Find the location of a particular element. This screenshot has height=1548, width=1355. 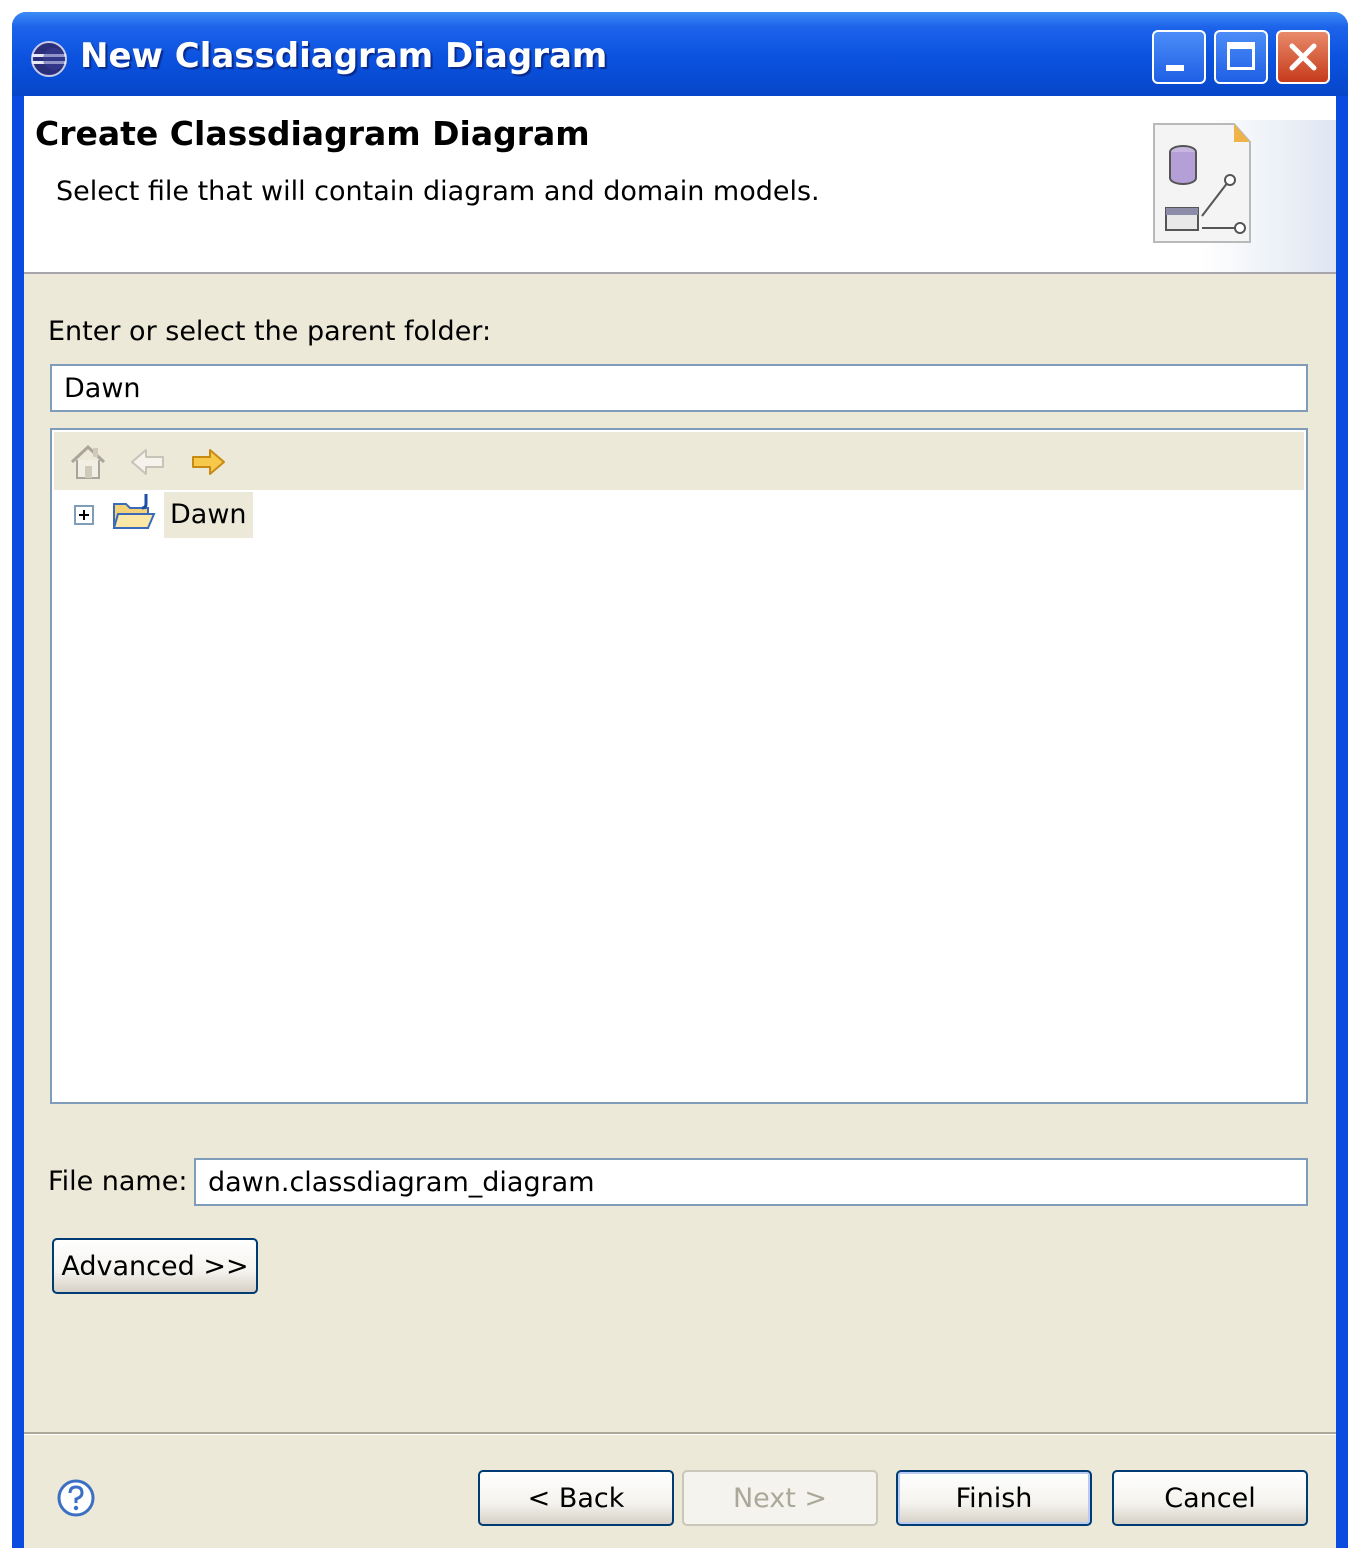

window-title: New Classdiagram Diagram is located at coordinates (344, 56).